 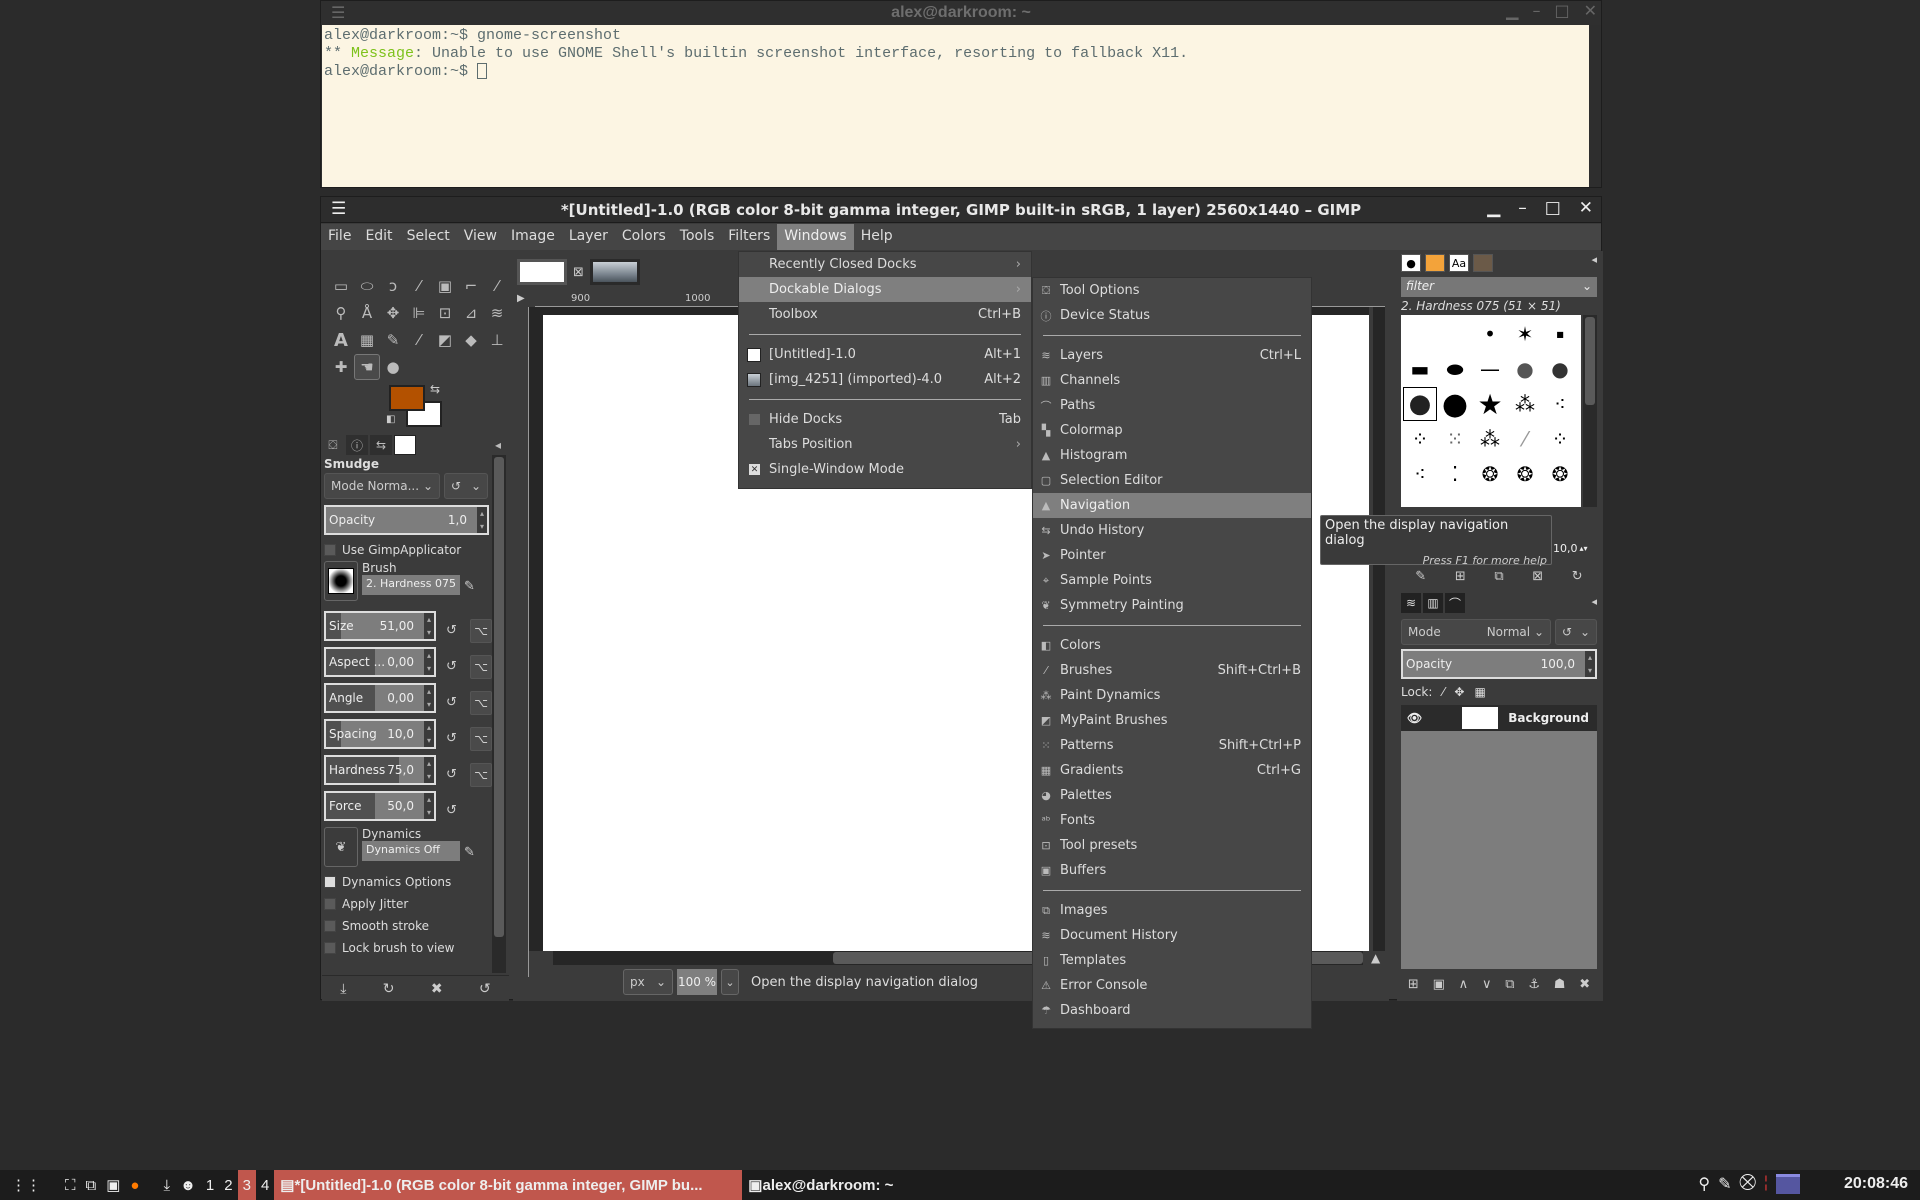 I want to click on new-brush-icon: ⊞, so click(x=1460, y=576).